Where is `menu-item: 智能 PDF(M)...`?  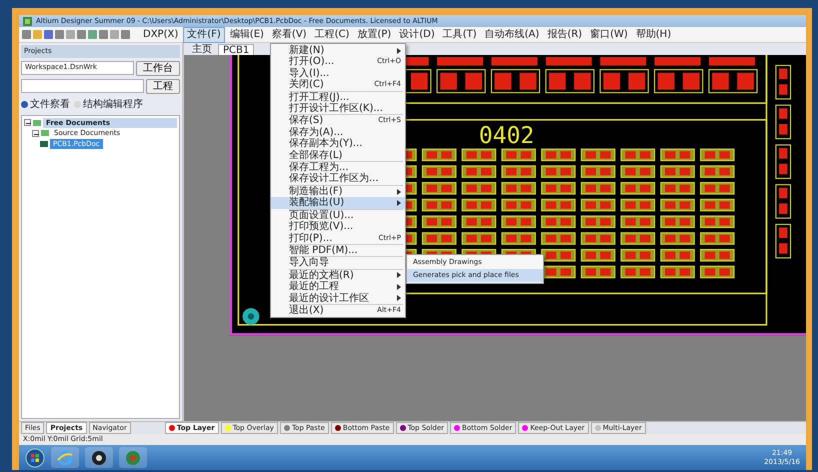
menu-item: 智能 PDF(M)... is located at coordinates (338, 250).